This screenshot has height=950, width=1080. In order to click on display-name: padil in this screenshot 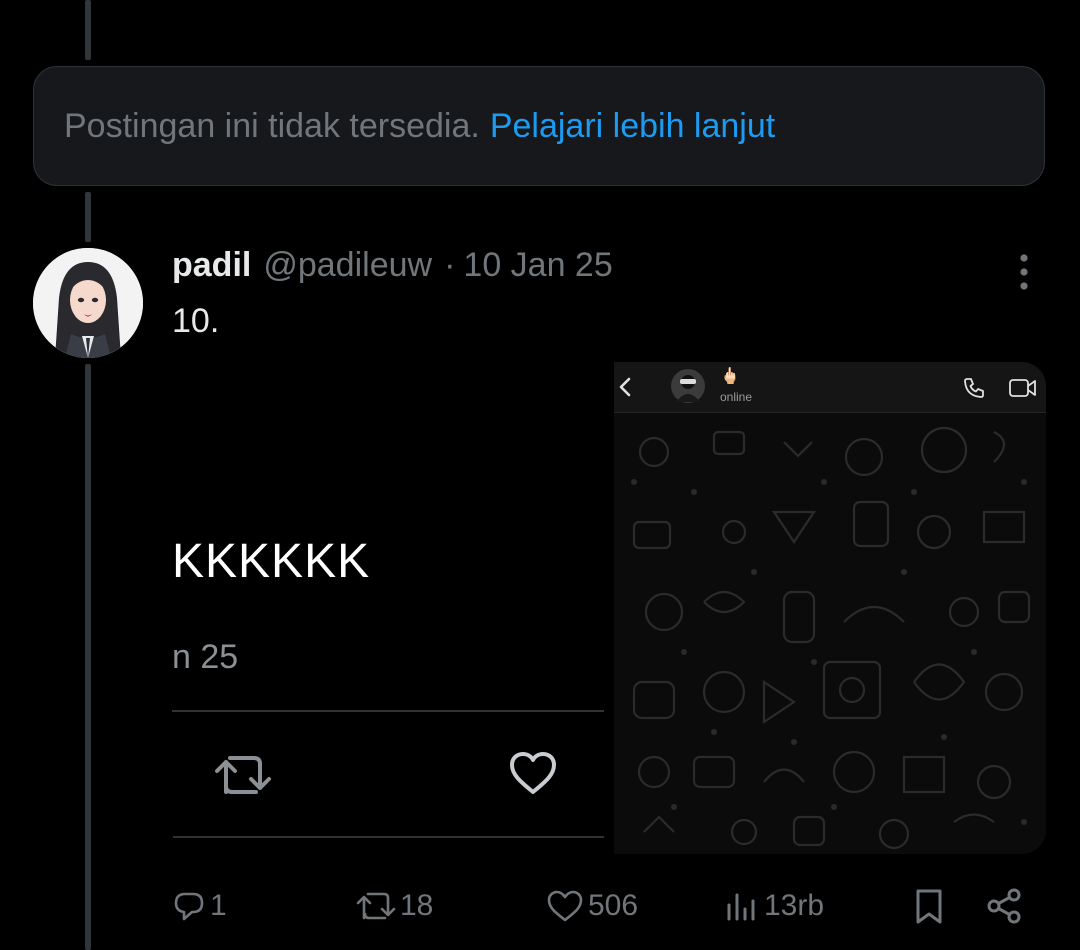, I will do `click(211, 265)`.